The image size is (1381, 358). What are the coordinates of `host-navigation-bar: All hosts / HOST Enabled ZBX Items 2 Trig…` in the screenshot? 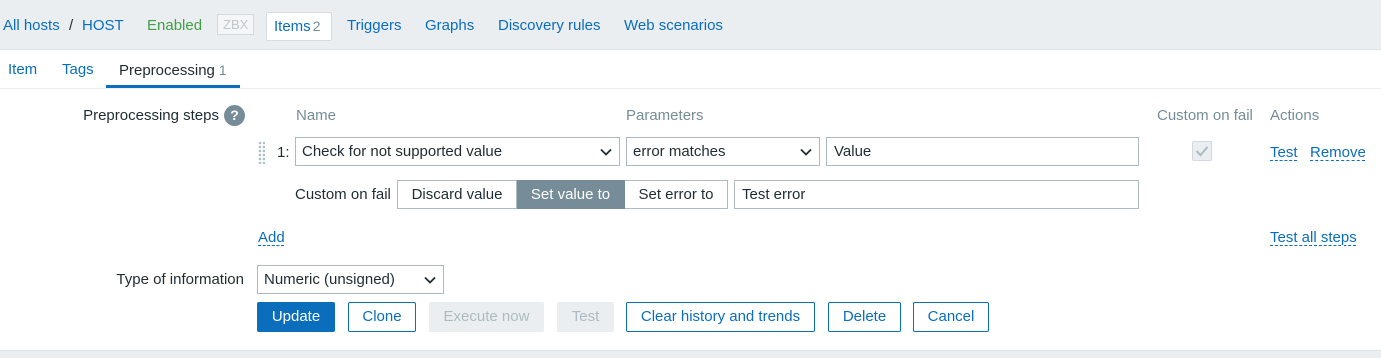 It's located at (690, 25).